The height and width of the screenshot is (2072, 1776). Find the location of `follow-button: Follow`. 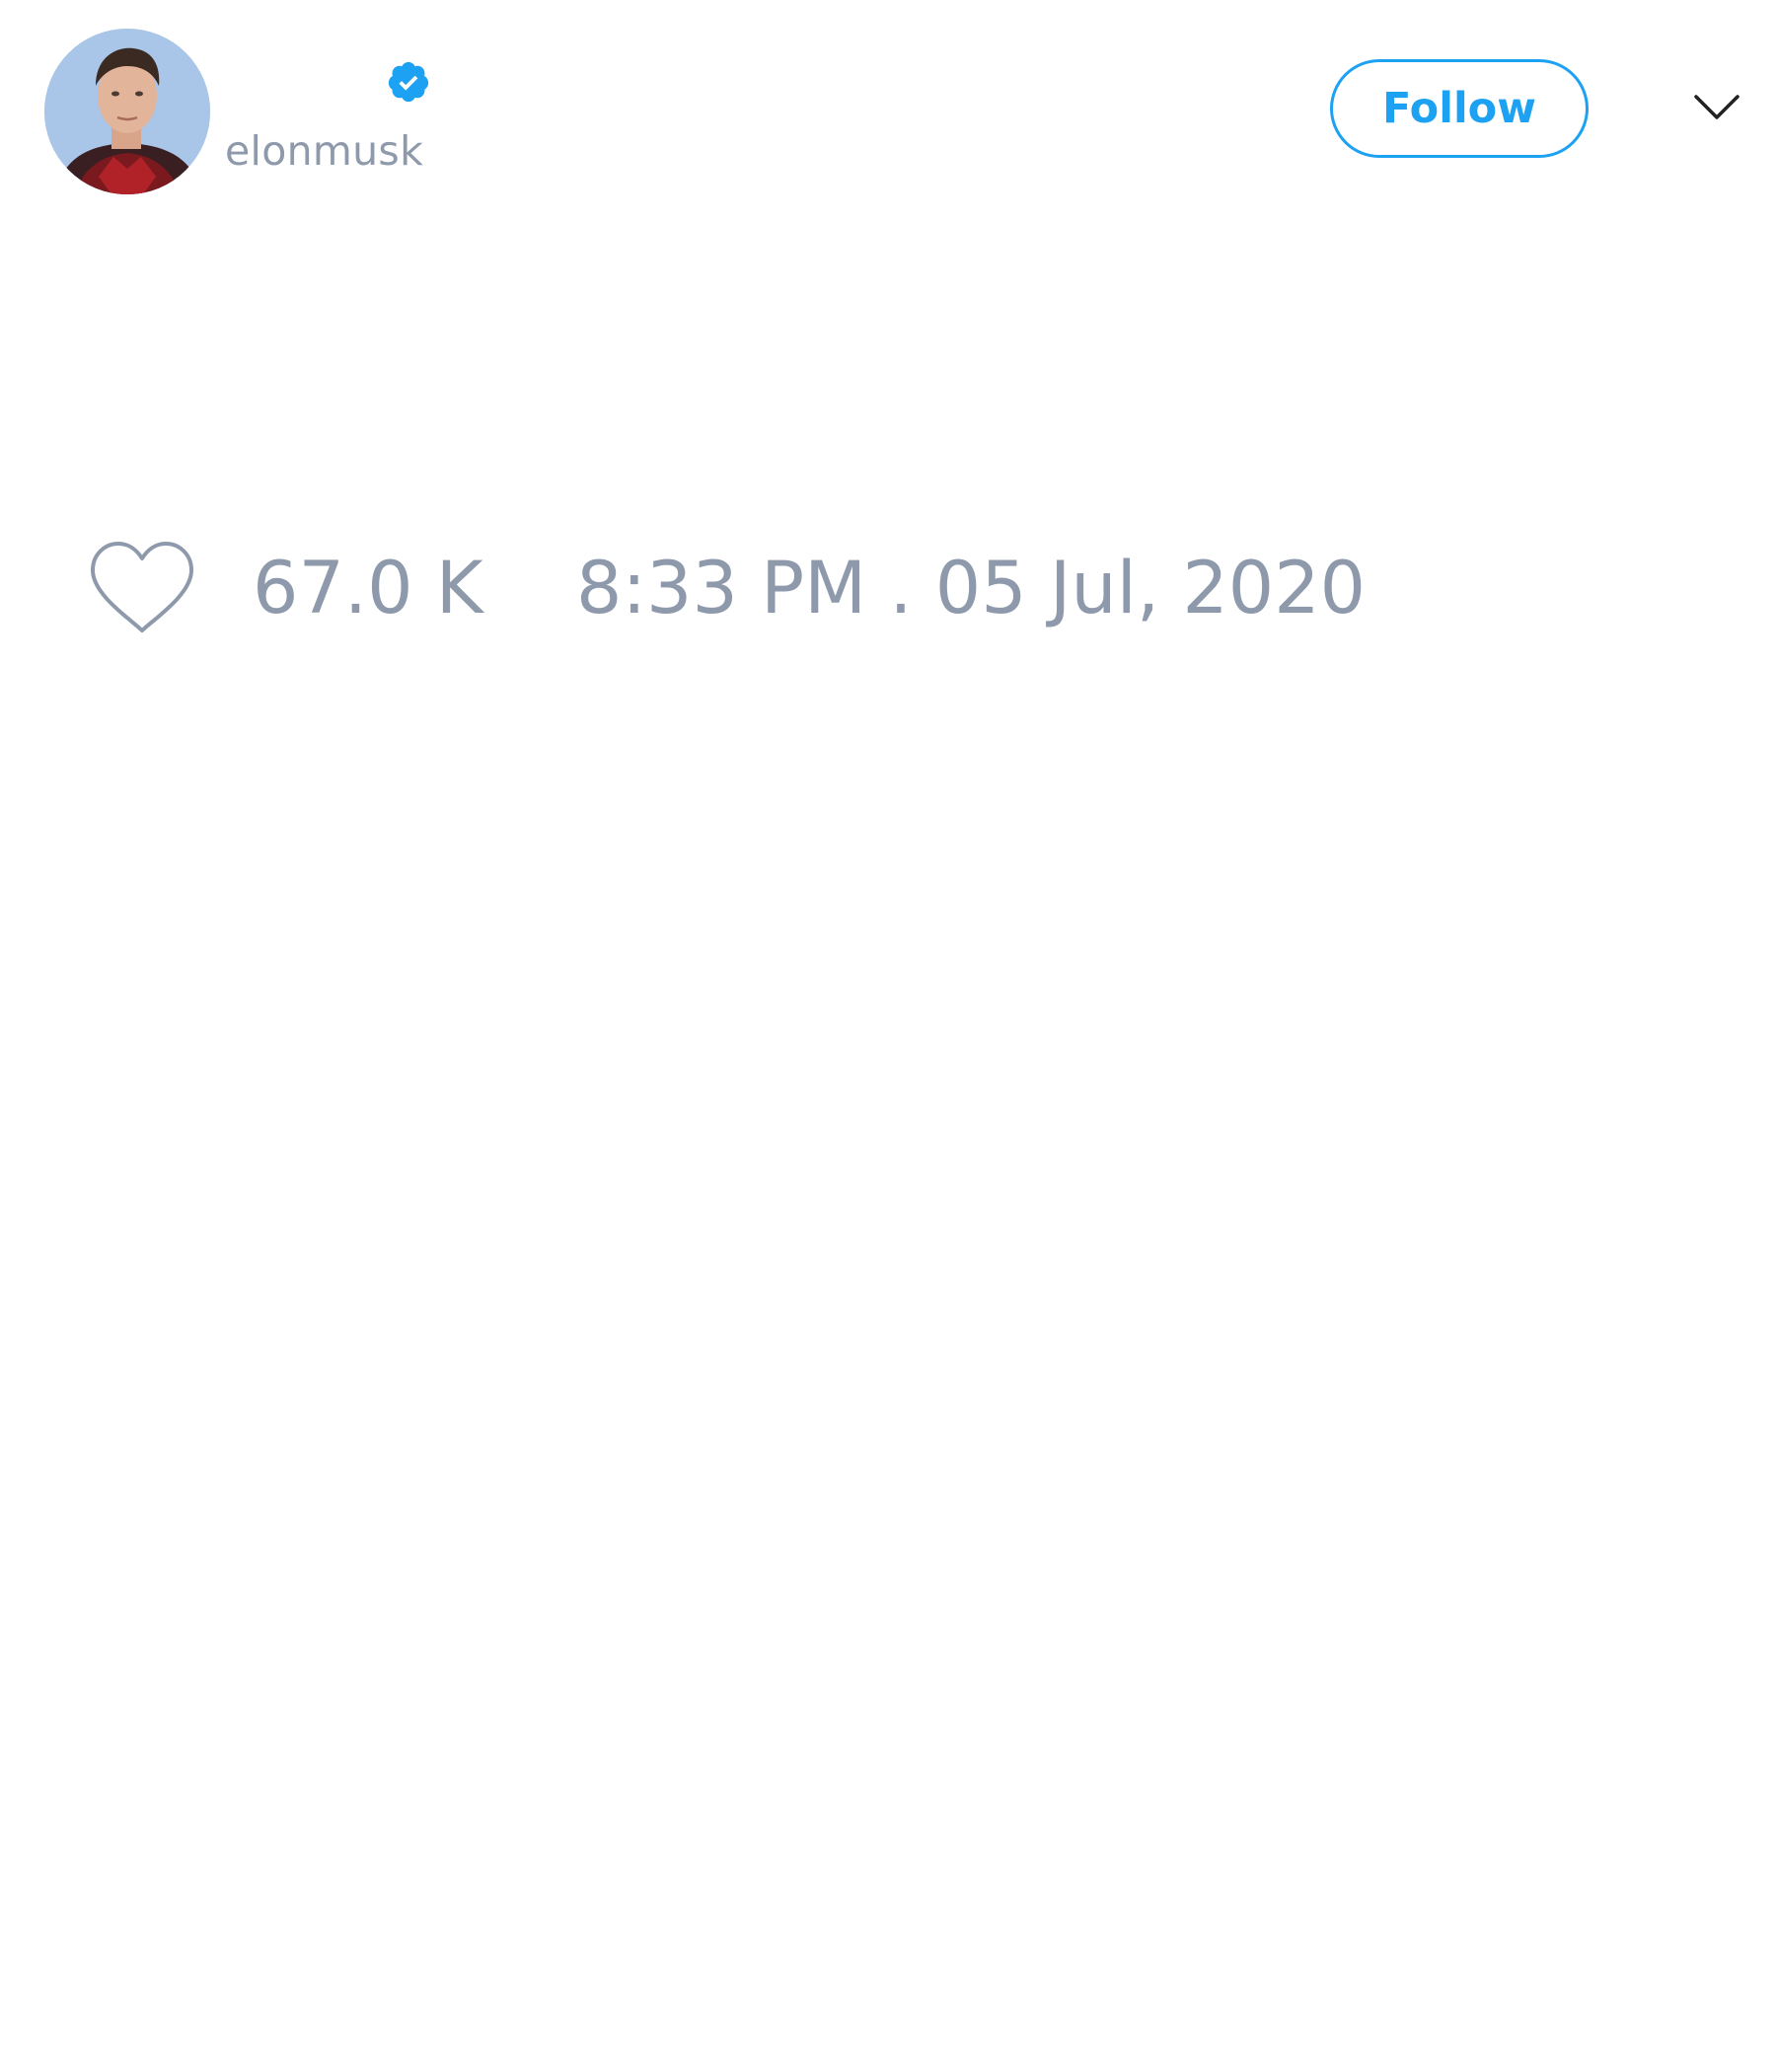

follow-button: Follow is located at coordinates (1460, 109).